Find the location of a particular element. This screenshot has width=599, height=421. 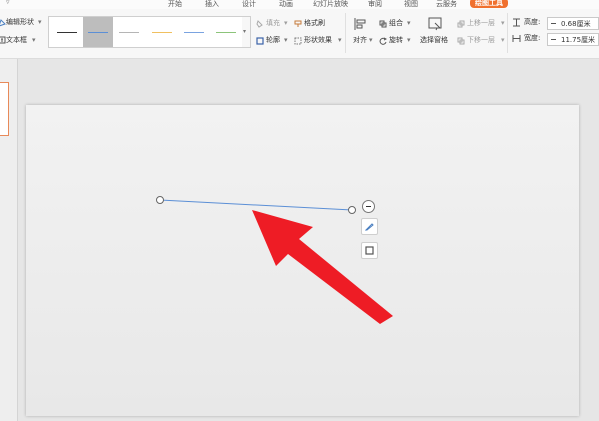

line-style-black is located at coordinates (67, 32).